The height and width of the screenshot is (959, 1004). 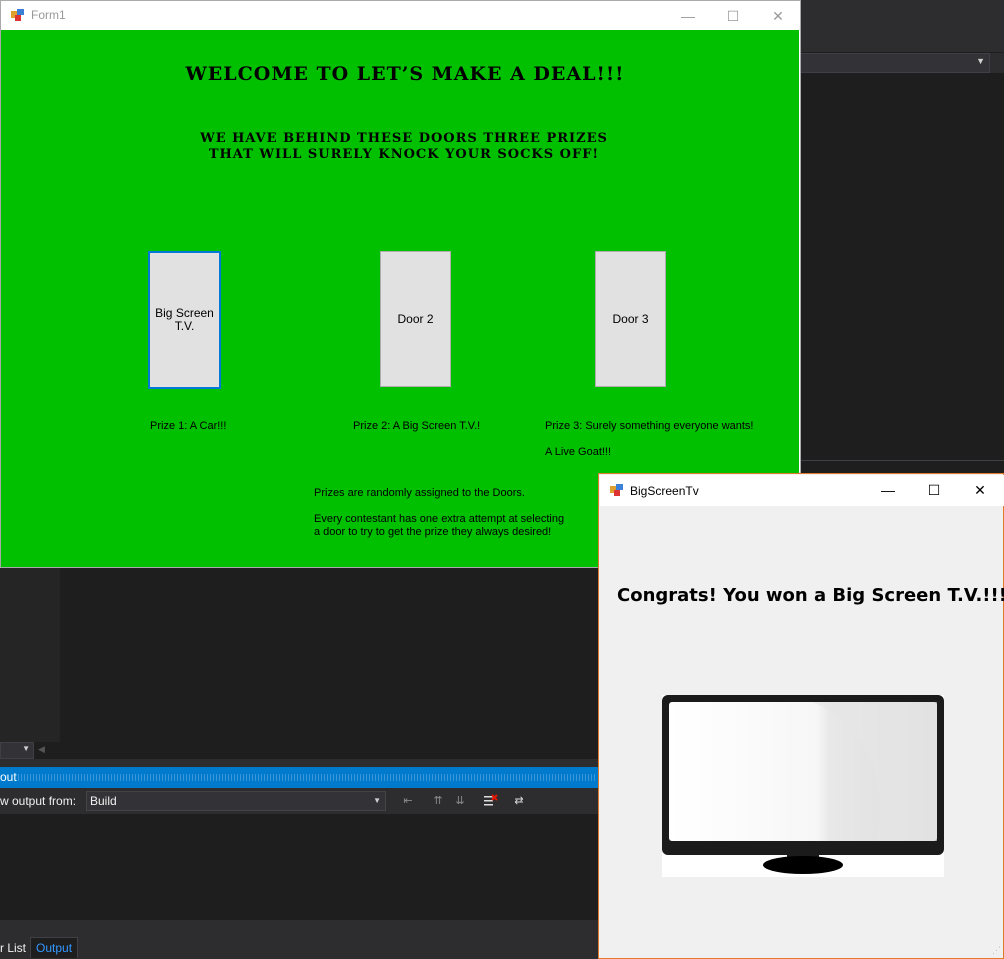 I want to click on titlebar-grip, so click(x=307, y=777).